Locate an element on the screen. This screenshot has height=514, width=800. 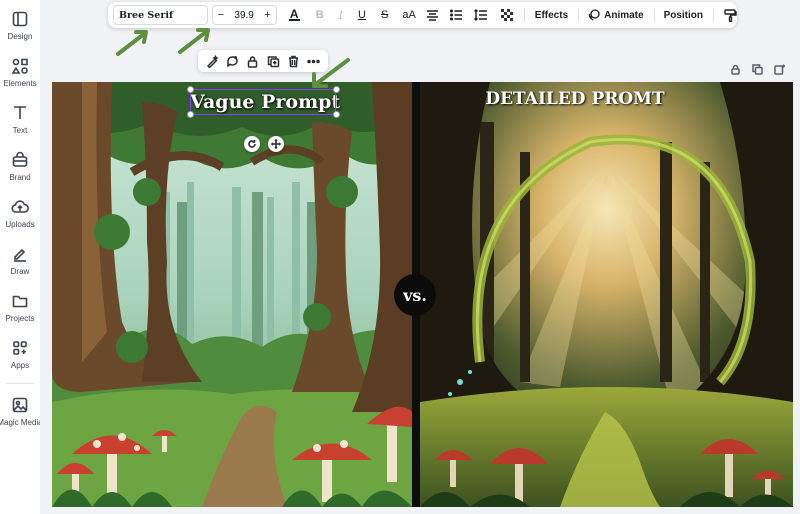
page-duplicate-icon is located at coordinates (757, 69).